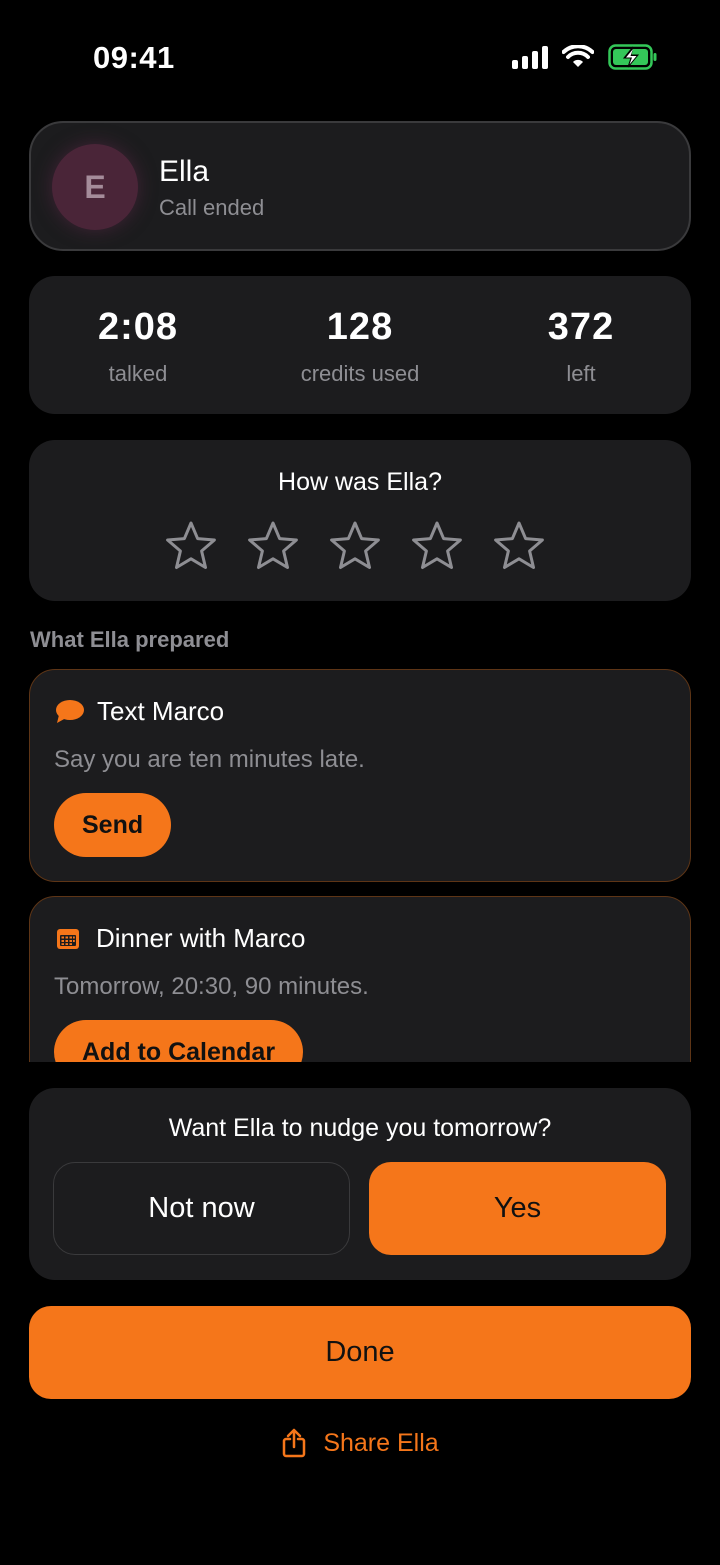 The width and height of the screenshot is (720, 1565). I want to click on share-button: Share Ella, so click(360, 1443).